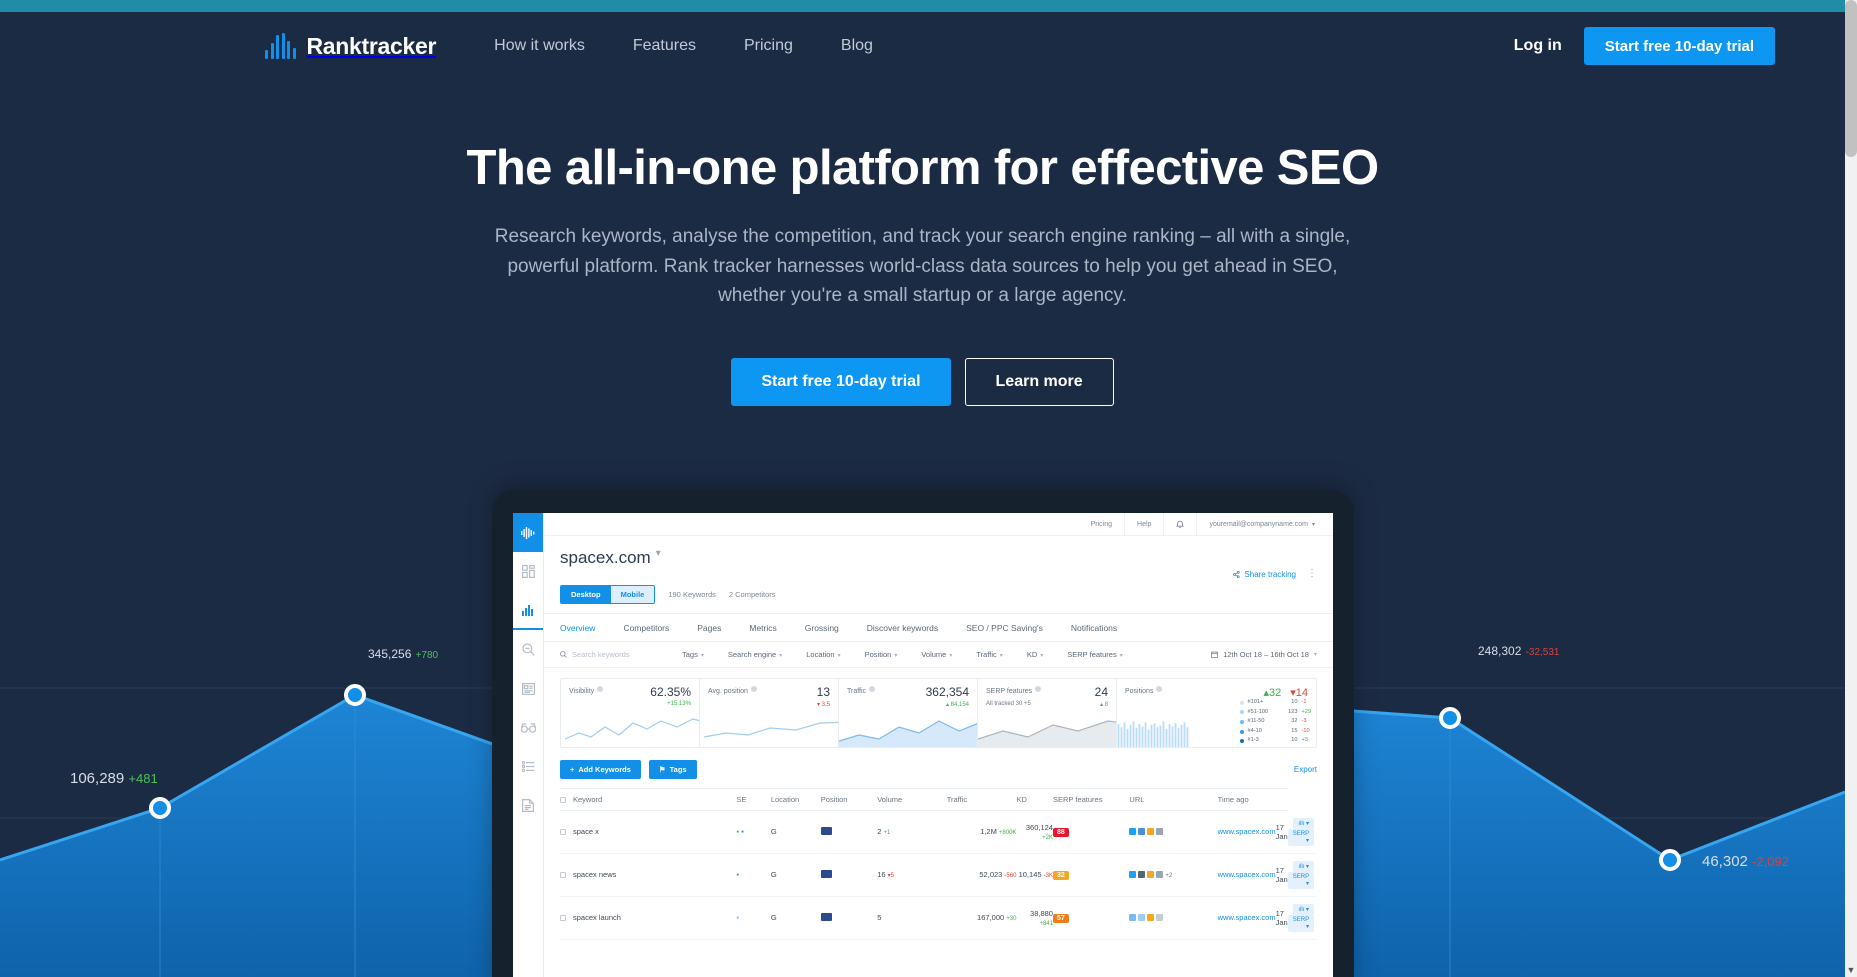  Describe the element at coordinates (563, 800) in the screenshot. I see `select-all-checkbox` at that location.